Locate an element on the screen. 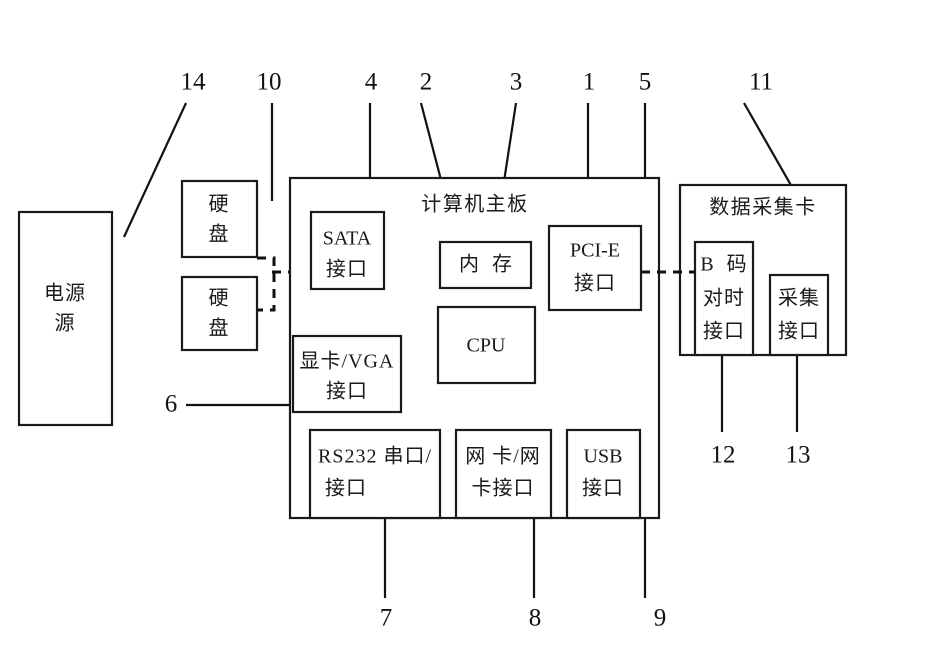 The image size is (945, 659). pcie-port-box is located at coordinates (595, 268).